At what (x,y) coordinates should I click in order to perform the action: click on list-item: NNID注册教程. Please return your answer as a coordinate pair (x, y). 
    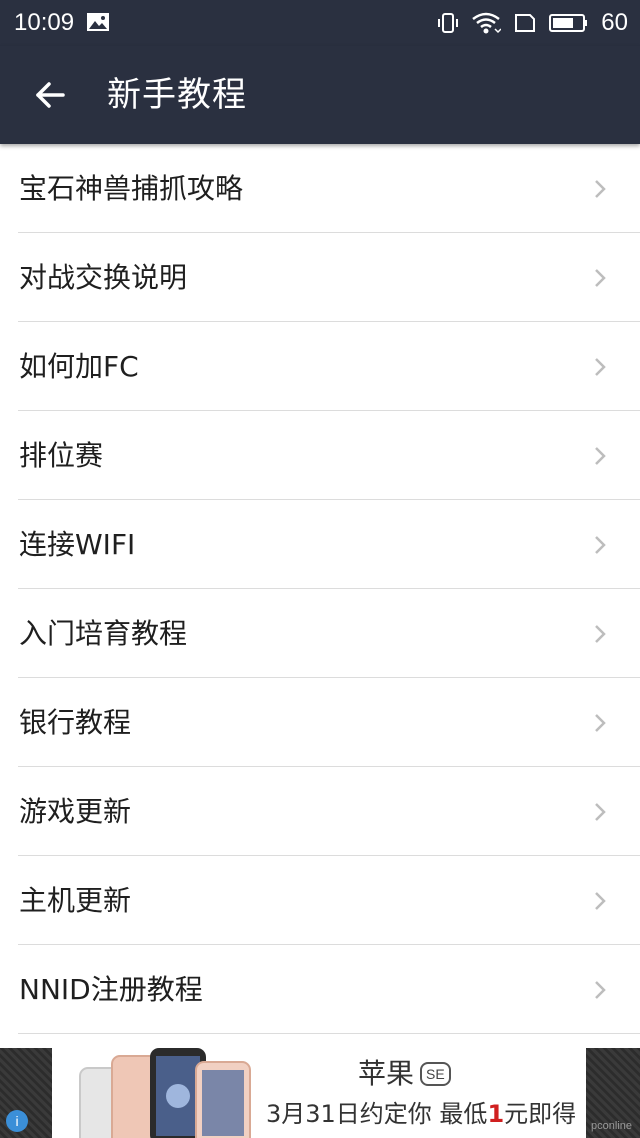
    Looking at the image, I should click on (320, 989).